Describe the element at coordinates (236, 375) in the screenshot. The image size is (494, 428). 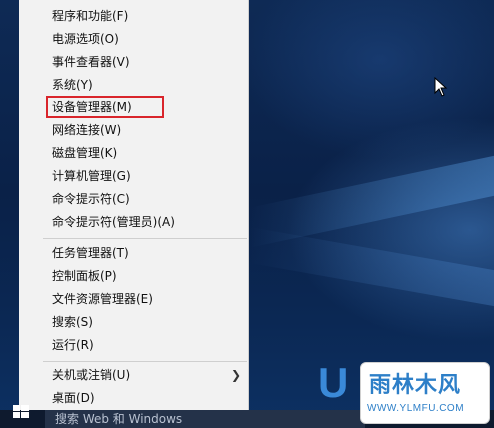
I see `chevron-right-icon: ❯` at that location.